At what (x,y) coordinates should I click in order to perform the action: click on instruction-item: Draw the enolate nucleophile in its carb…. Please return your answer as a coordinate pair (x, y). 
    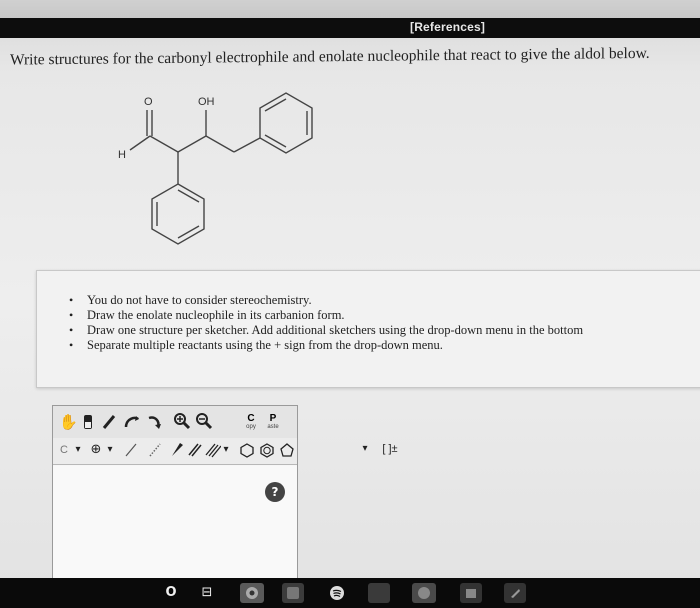
    Looking at the image, I should click on (384, 315).